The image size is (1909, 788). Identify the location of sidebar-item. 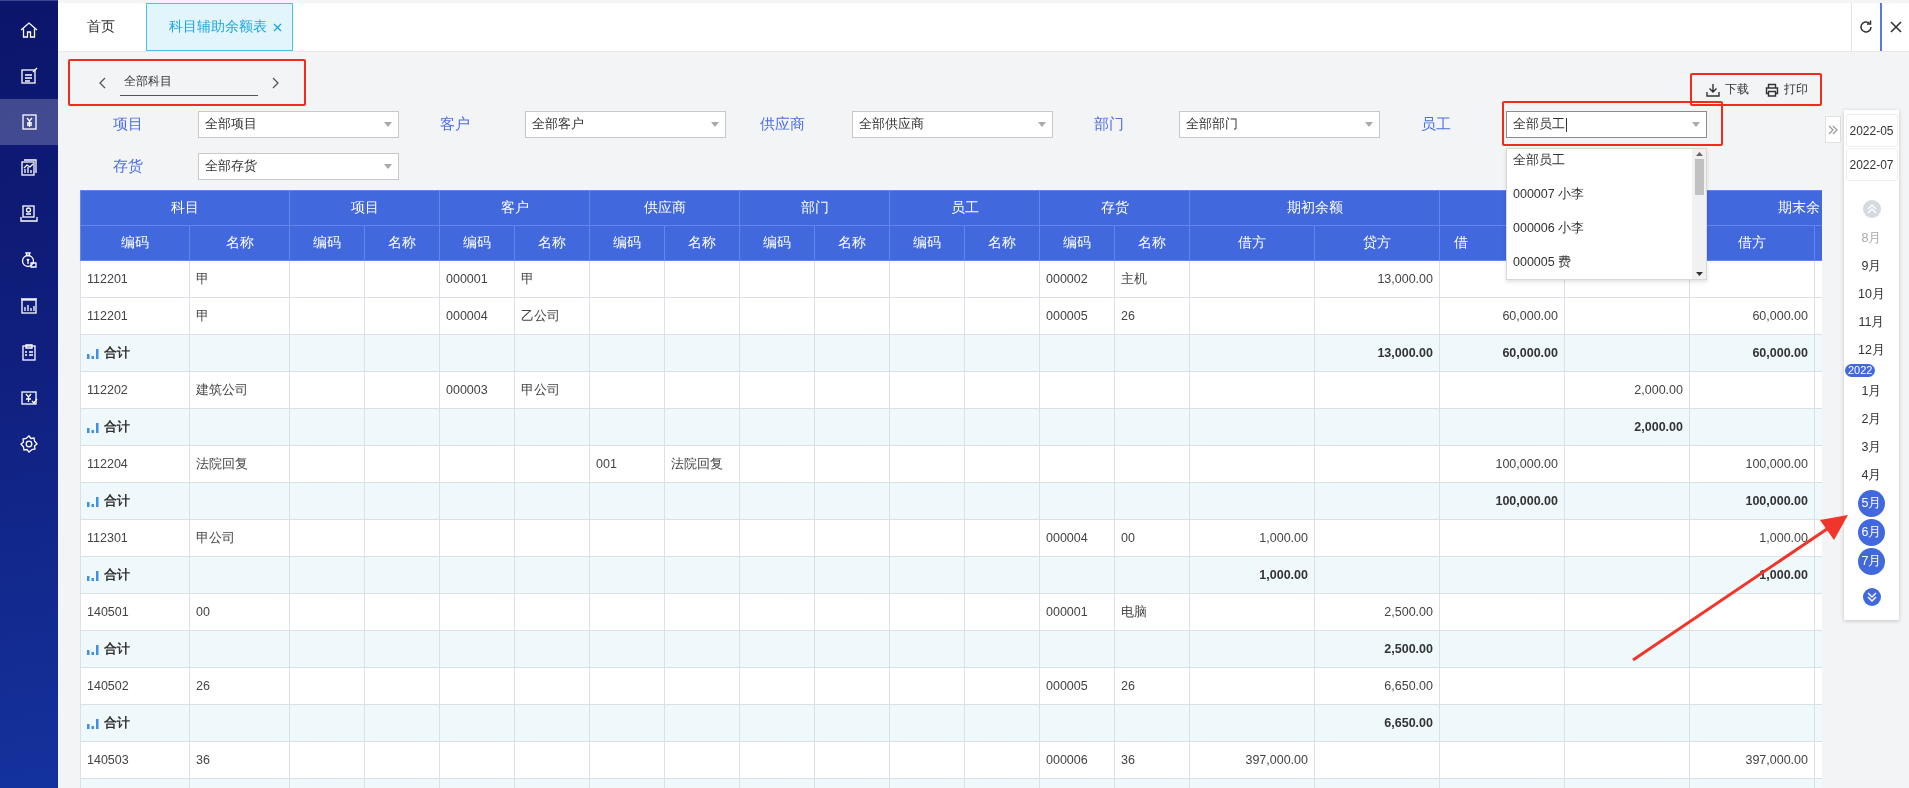
(29, 122).